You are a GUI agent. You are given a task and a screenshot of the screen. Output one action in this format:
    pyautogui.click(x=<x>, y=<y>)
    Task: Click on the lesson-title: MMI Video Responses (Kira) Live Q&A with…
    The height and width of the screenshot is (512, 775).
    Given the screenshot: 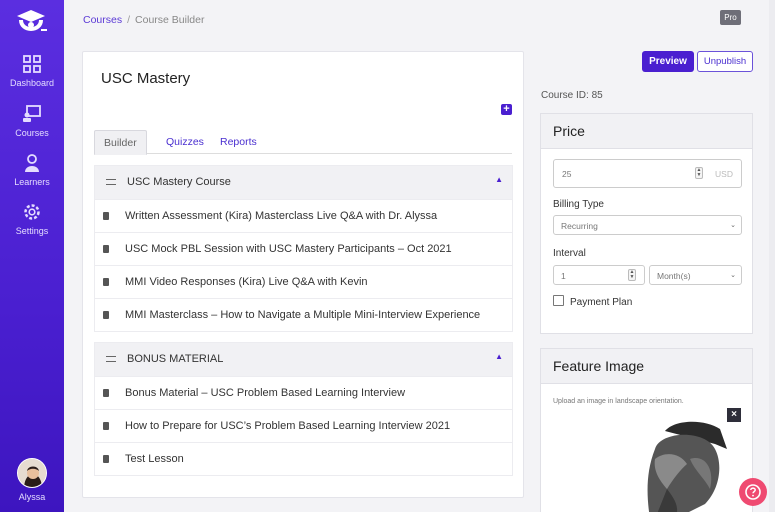 What is the action you would take?
    pyautogui.click(x=246, y=282)
    